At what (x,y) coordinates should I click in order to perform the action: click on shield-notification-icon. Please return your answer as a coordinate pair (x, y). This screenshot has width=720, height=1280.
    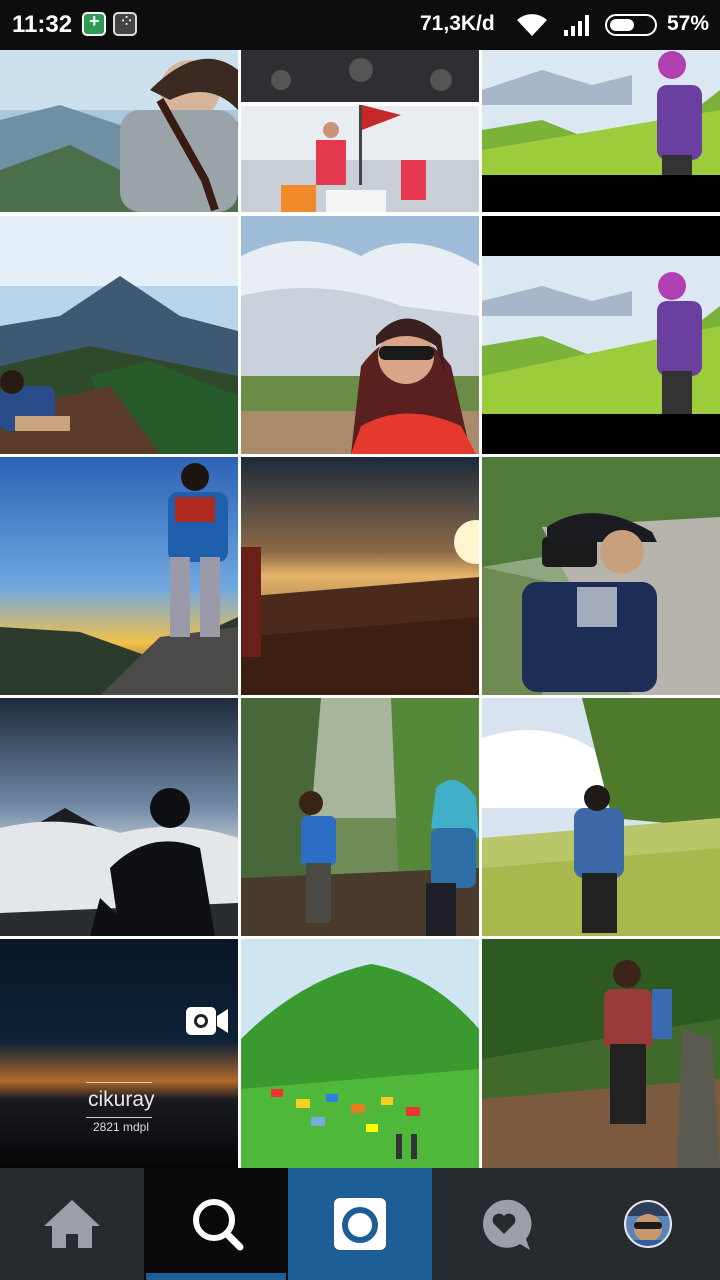
    Looking at the image, I should click on (94, 23).